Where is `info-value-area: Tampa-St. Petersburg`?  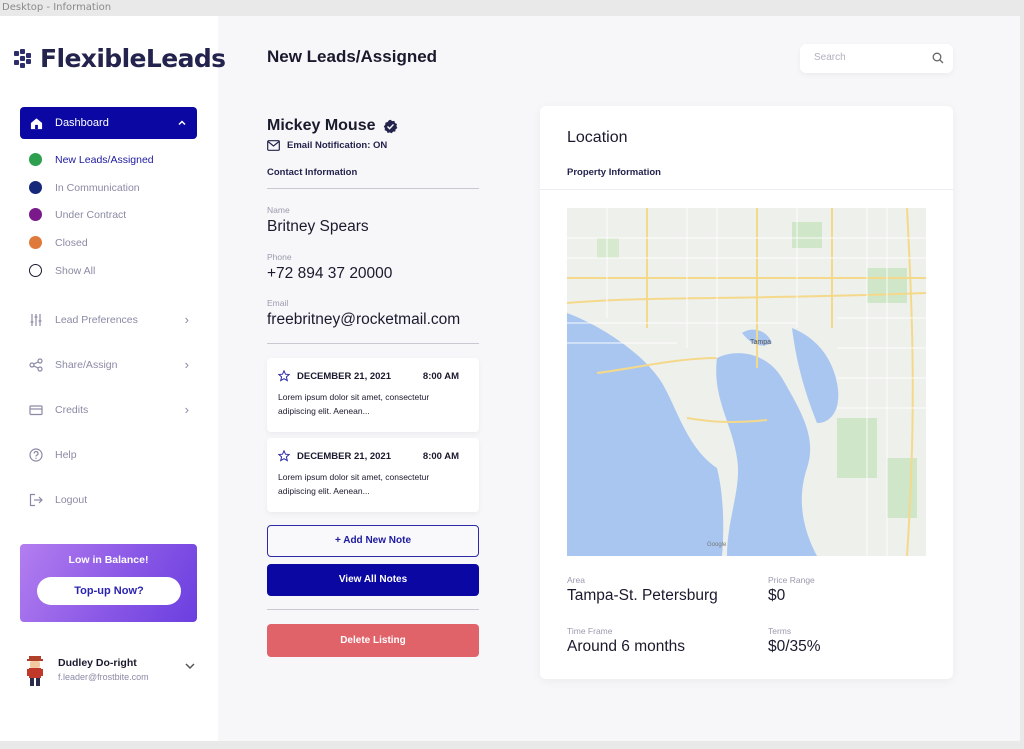 info-value-area: Tampa-St. Petersburg is located at coordinates (642, 595).